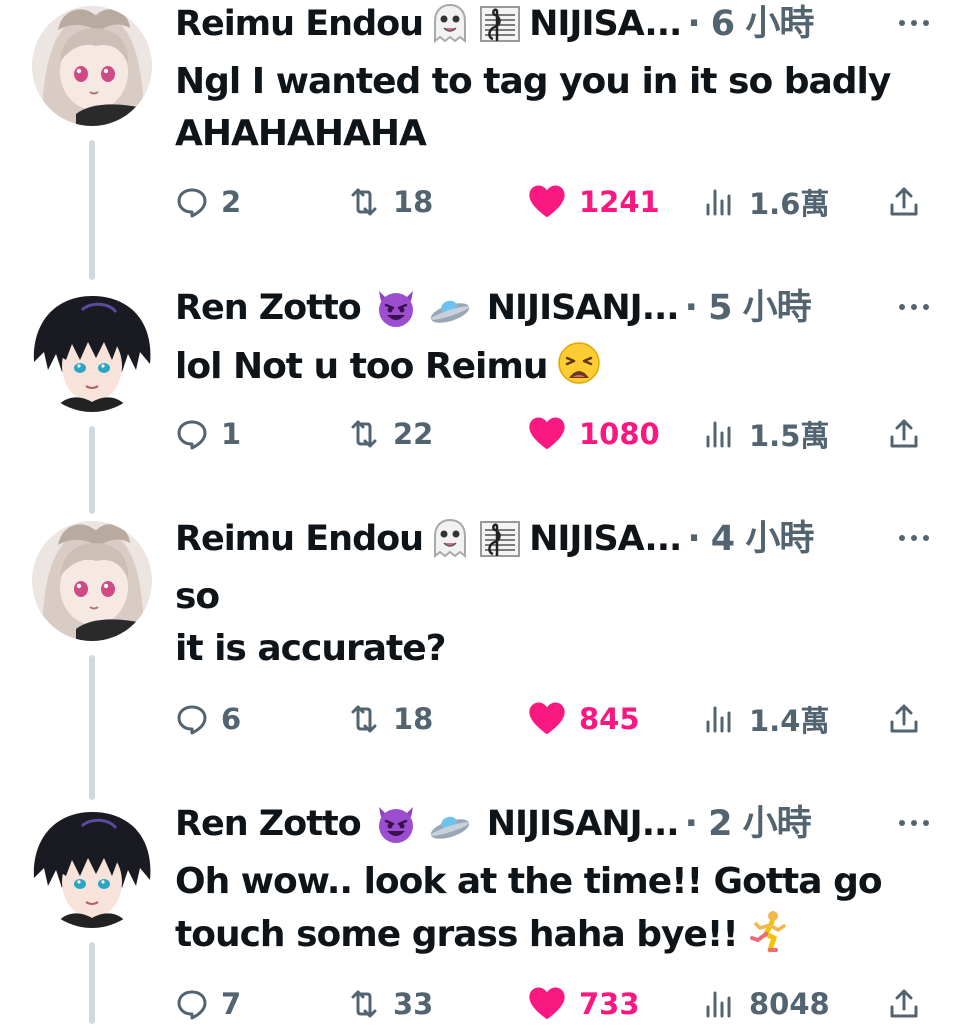 This screenshot has height=1028, width=968. I want to click on like-button: 1241, so click(593, 202).